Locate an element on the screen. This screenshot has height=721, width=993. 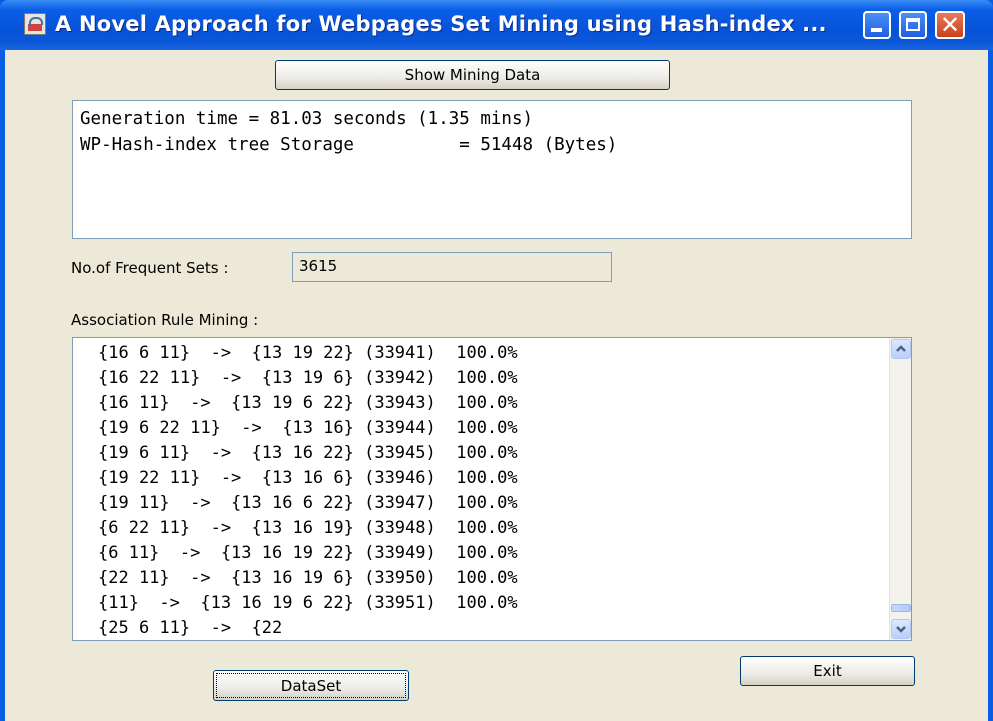
rule-line: {19 11} -> {13 16 6 22} (33947) 100.0% is located at coordinates (308, 503).